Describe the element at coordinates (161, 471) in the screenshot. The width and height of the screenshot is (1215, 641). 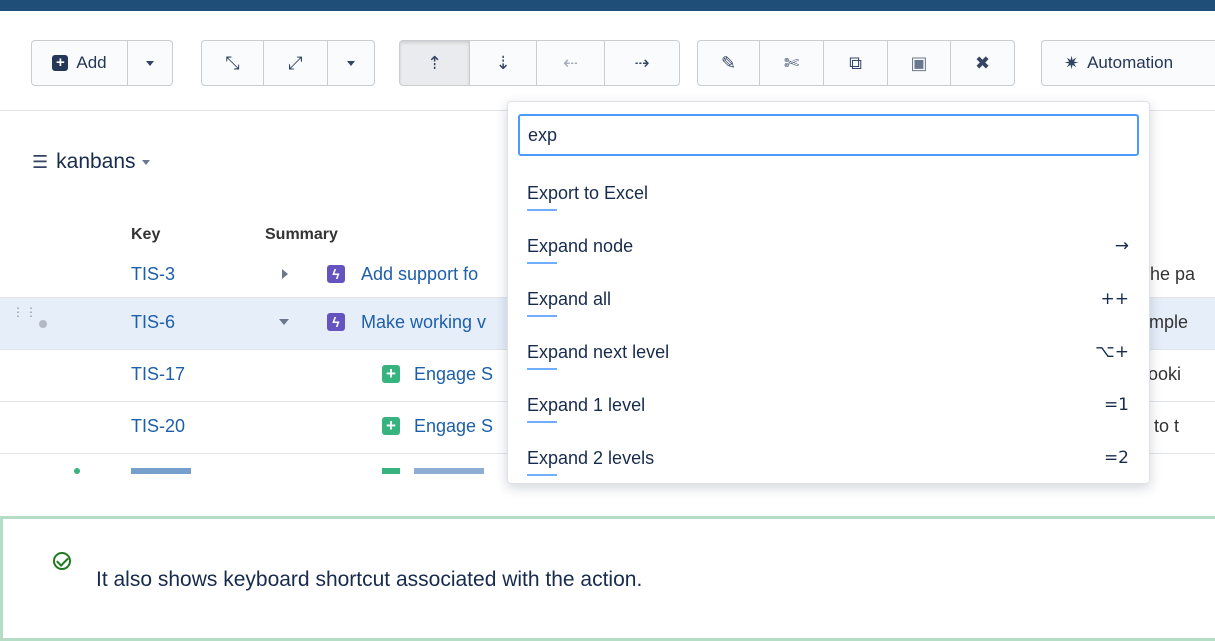
I see `issue-key-partial` at that location.